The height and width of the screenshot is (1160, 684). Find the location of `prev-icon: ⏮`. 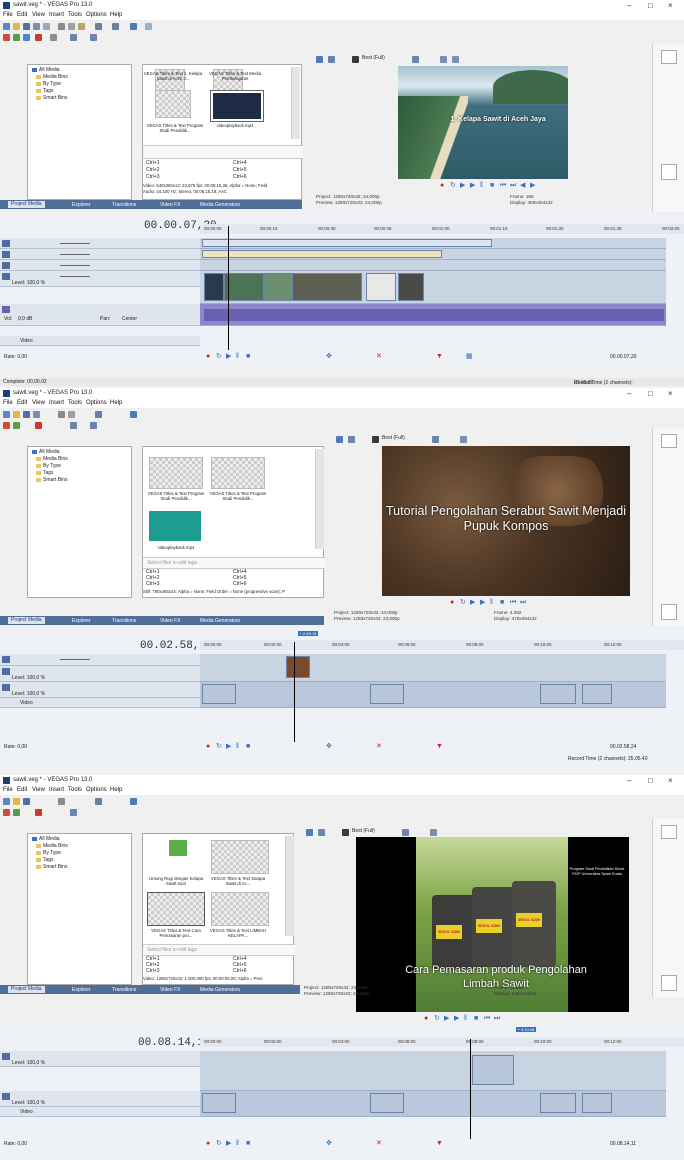

prev-icon: ⏮ is located at coordinates (503, 186).